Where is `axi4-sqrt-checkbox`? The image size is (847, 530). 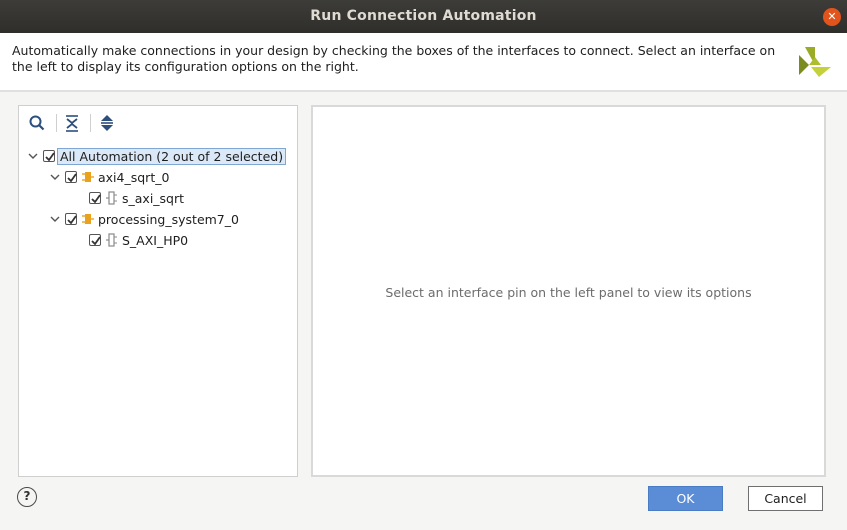
axi4-sqrt-checkbox is located at coordinates (71, 177).